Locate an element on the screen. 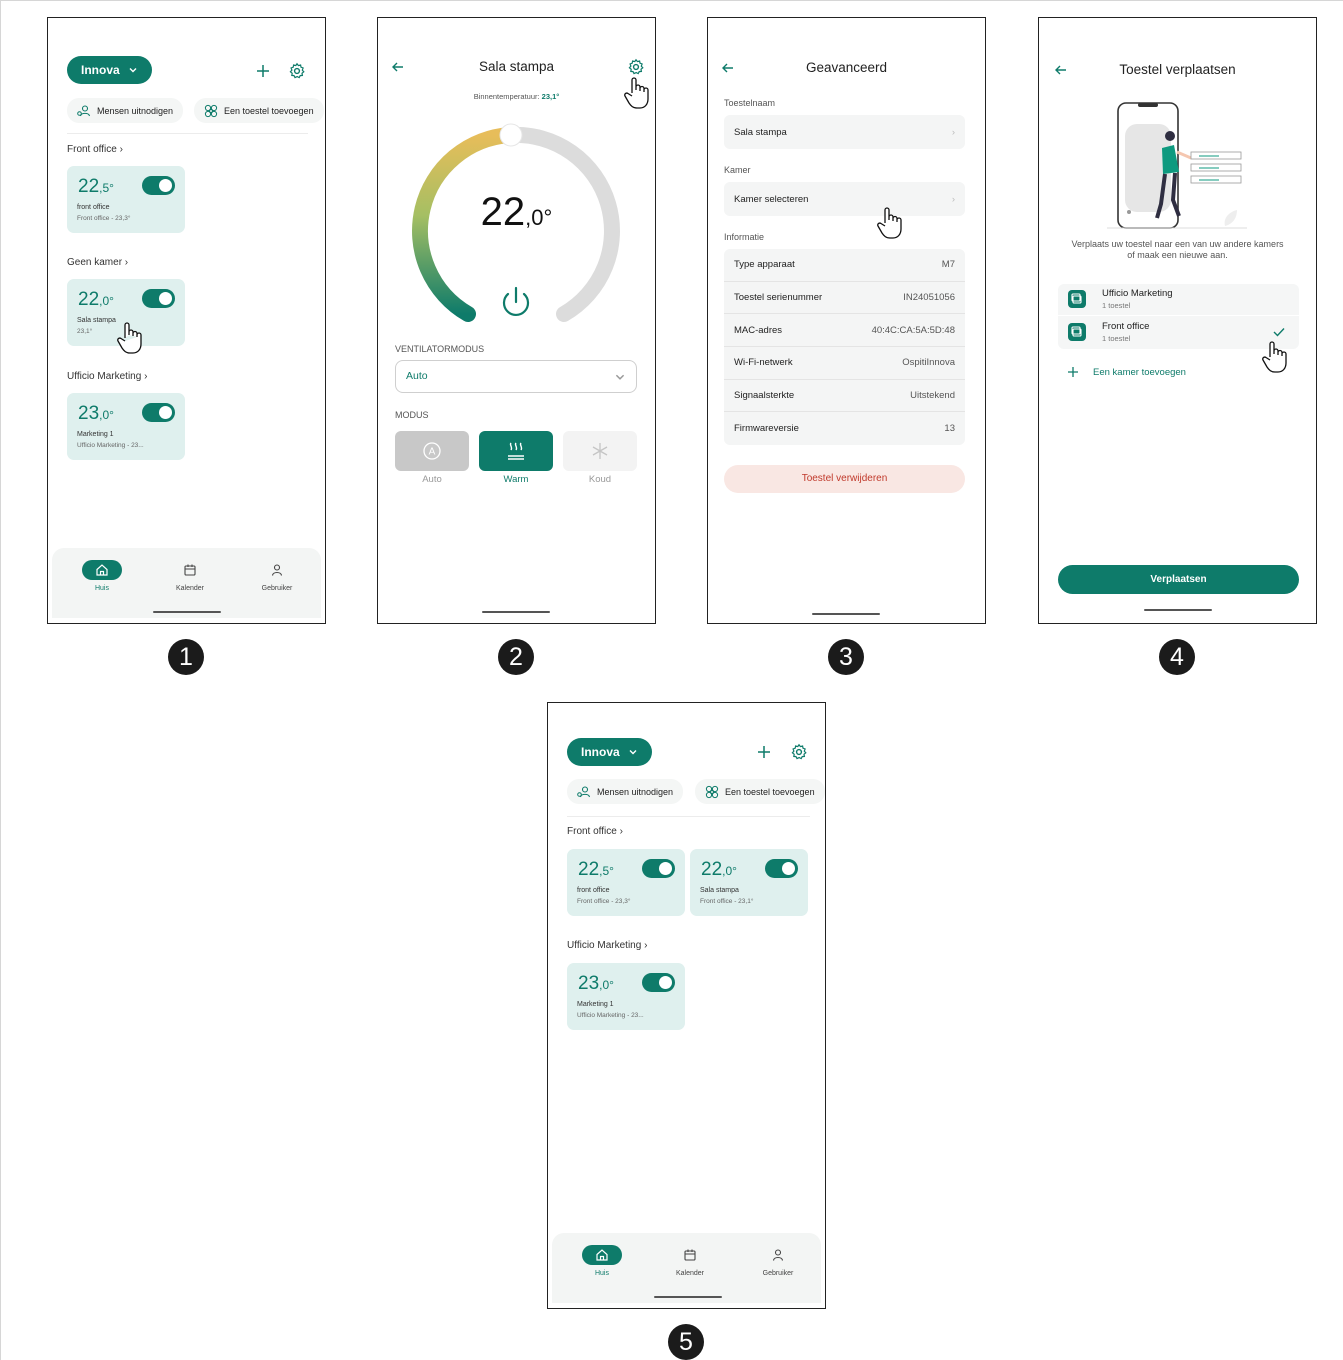 The image size is (1343, 1360). fan-mode-value: Auto is located at coordinates (417, 376).